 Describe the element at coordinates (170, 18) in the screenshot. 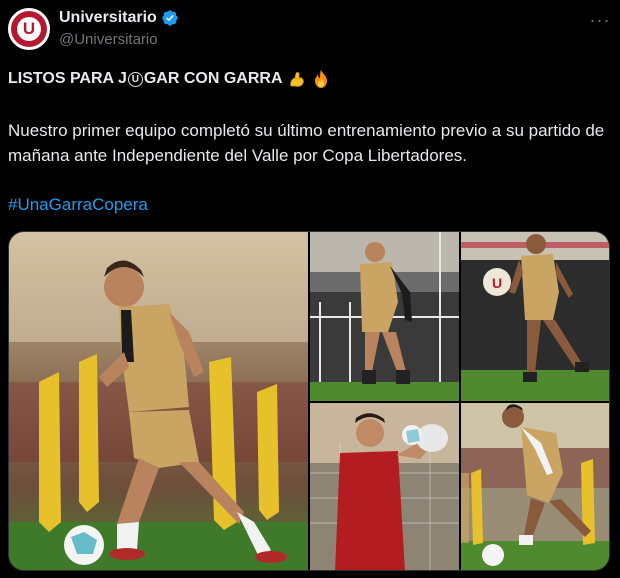

I see `verified-badge-icon` at that location.